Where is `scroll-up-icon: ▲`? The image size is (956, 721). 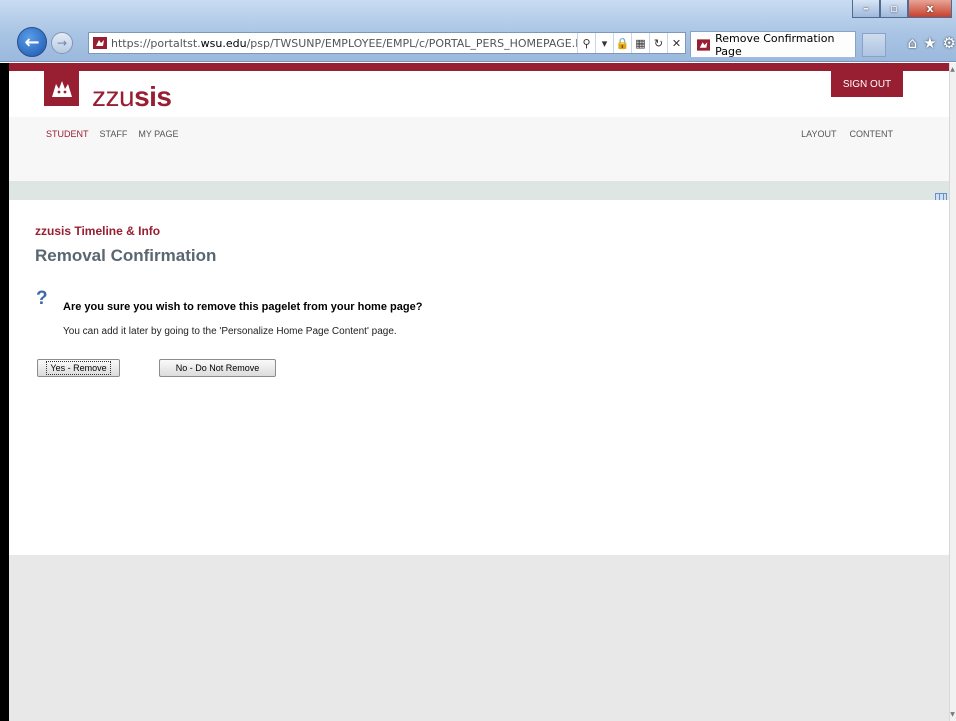 scroll-up-icon: ▲ is located at coordinates (952, 70).